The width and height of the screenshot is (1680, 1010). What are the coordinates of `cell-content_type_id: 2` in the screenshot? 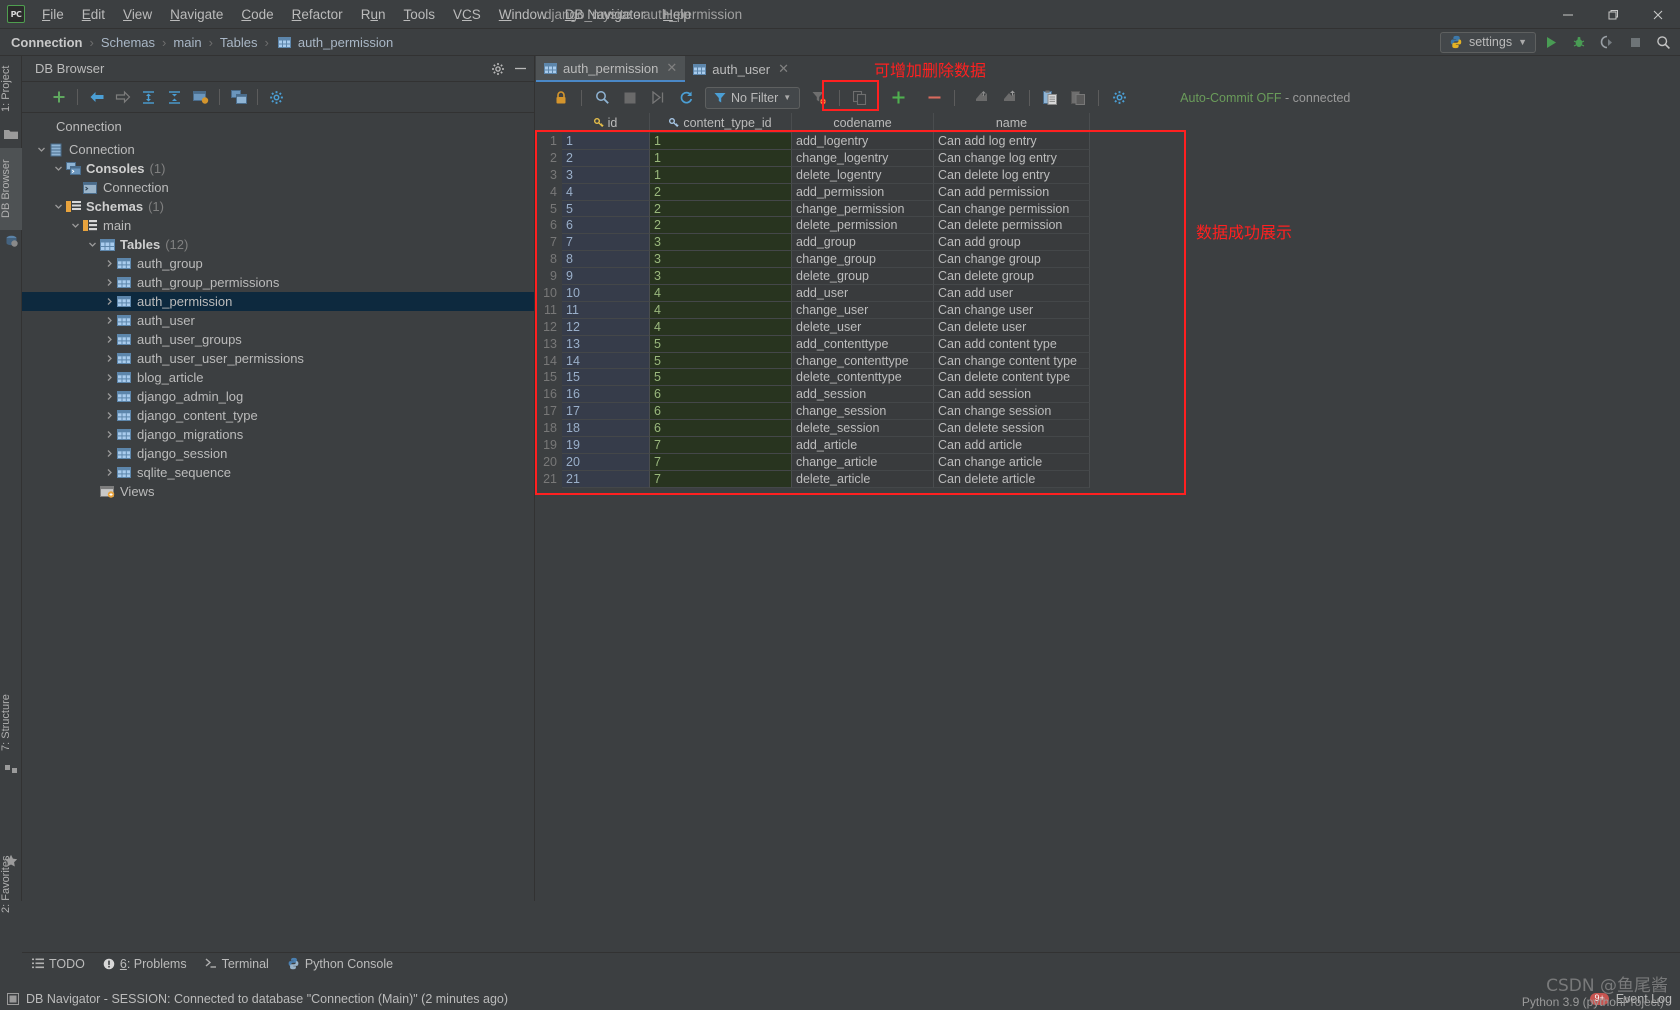 It's located at (721, 209).